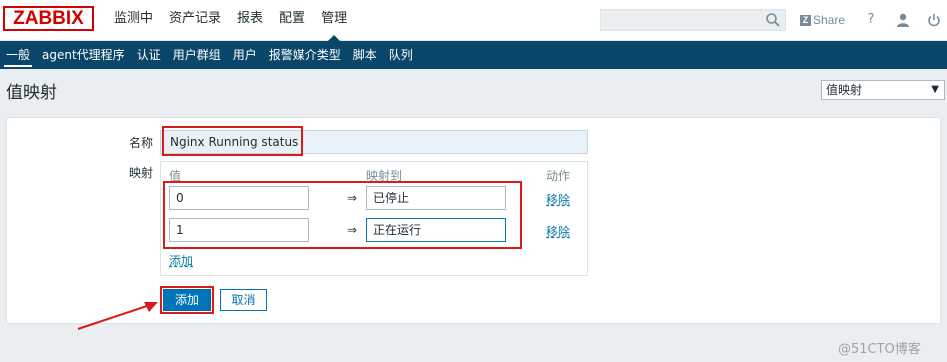  What do you see at coordinates (197, 55) in the screenshot?
I see `subnav-user-groups: 用户群组` at bounding box center [197, 55].